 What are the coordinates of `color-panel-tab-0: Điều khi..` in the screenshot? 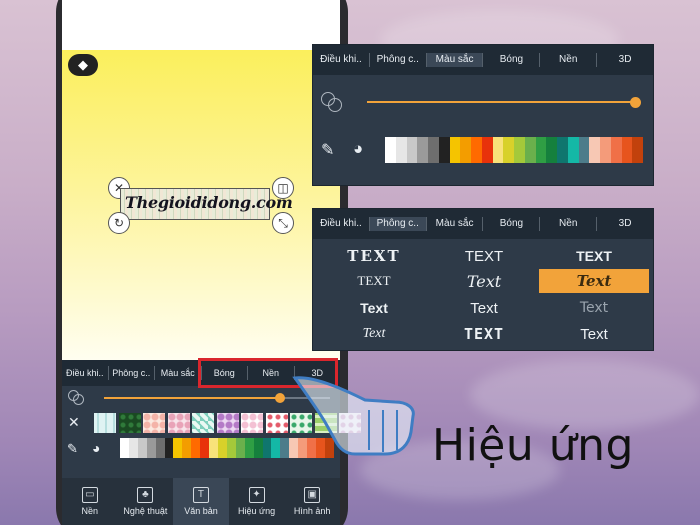 It's located at (341, 60).